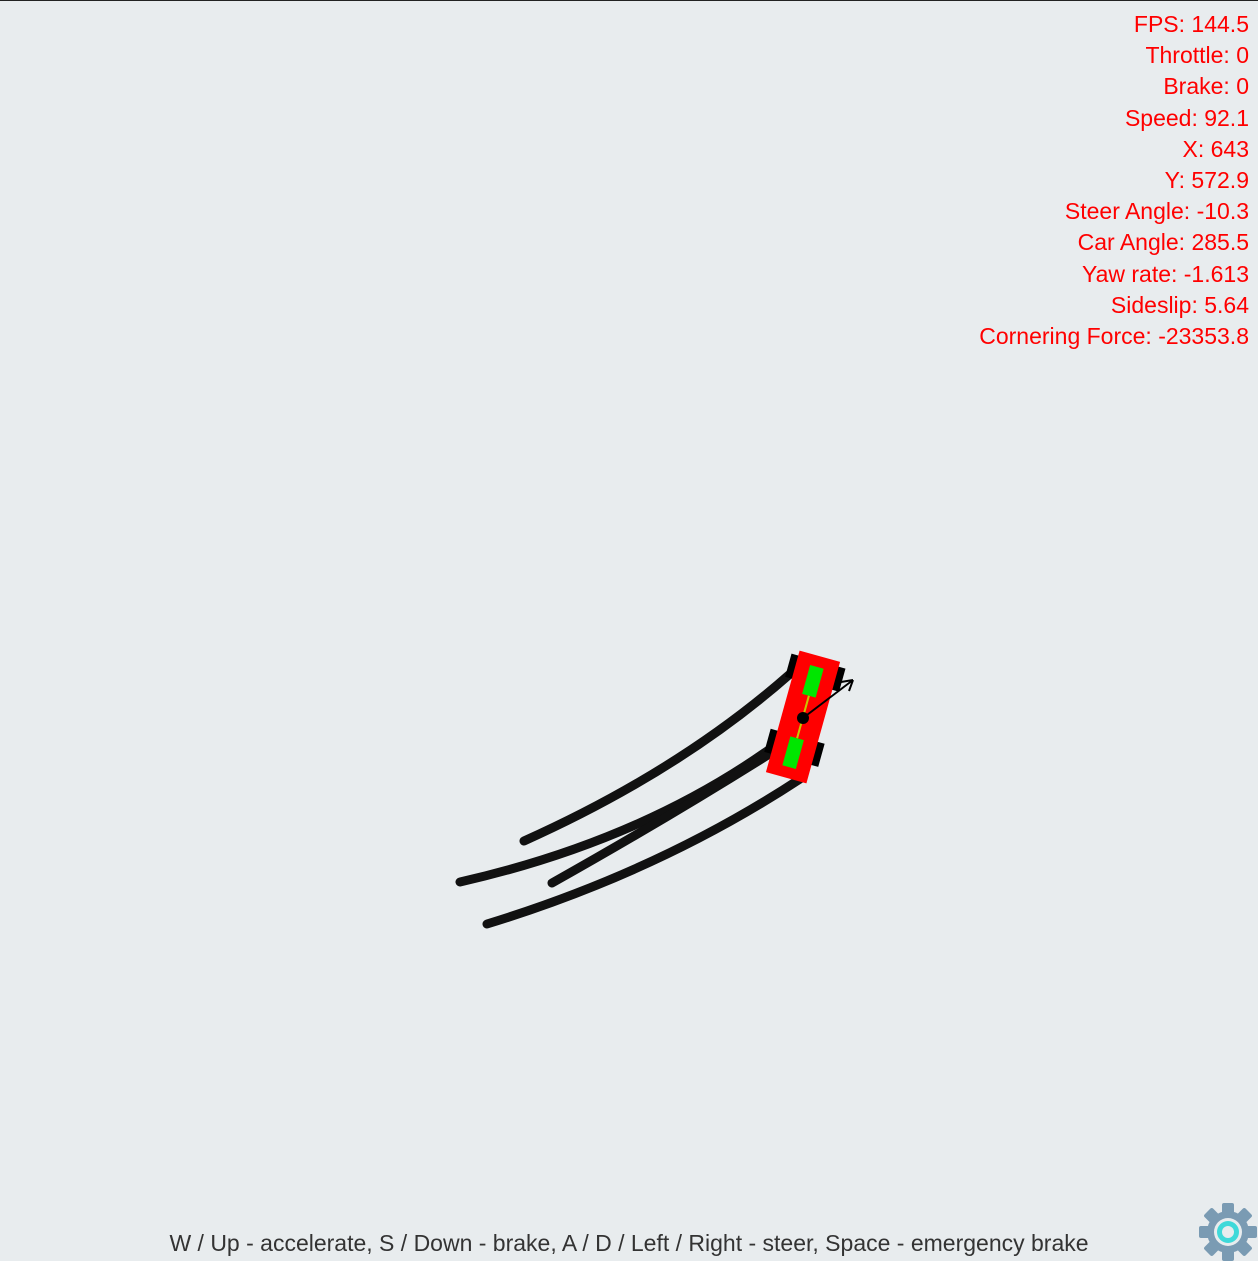  What do you see at coordinates (1206, 86) in the screenshot?
I see `brake-readout: Brake: 0` at bounding box center [1206, 86].